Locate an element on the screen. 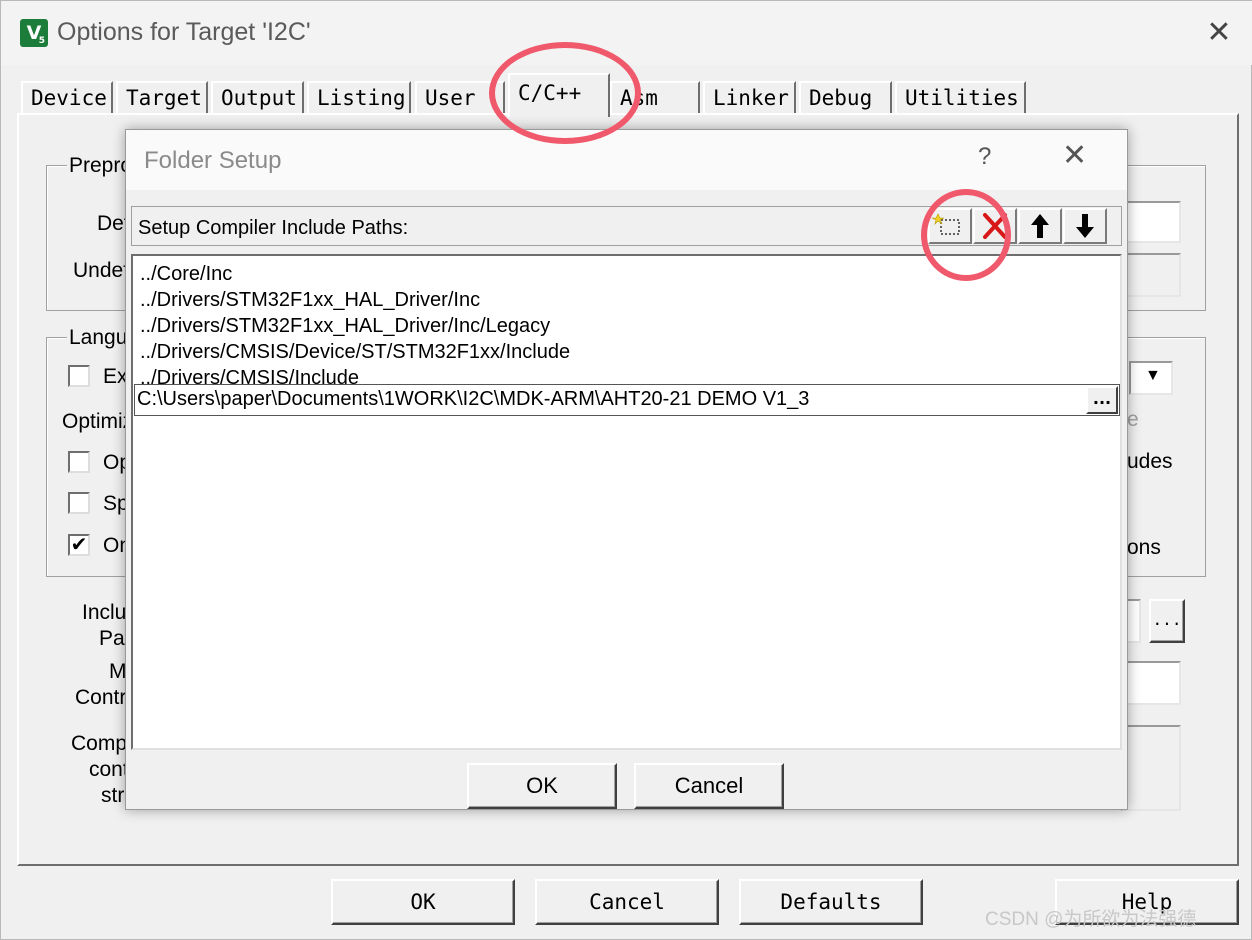  optimize-checkbox is located at coordinates (79, 462).